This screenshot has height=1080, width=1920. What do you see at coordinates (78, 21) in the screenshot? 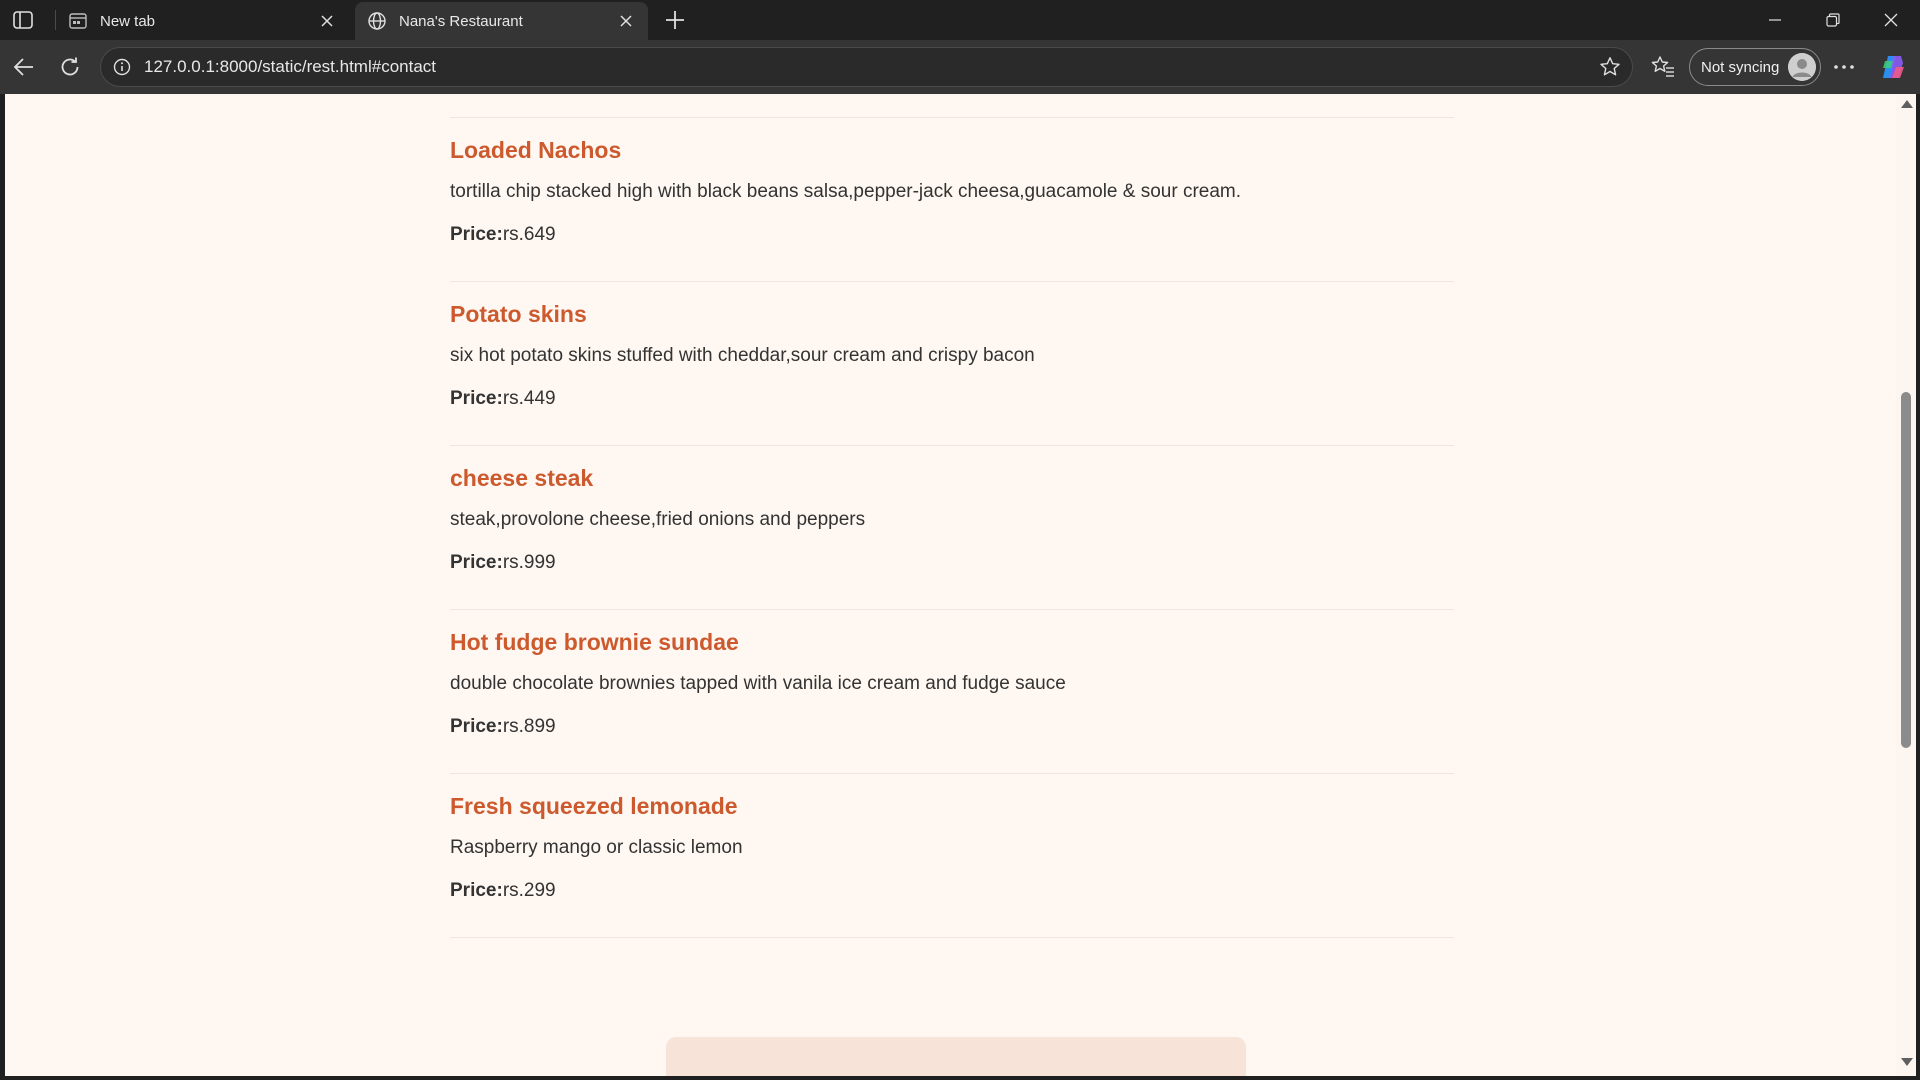
I see `new-tab-page-icon` at bounding box center [78, 21].